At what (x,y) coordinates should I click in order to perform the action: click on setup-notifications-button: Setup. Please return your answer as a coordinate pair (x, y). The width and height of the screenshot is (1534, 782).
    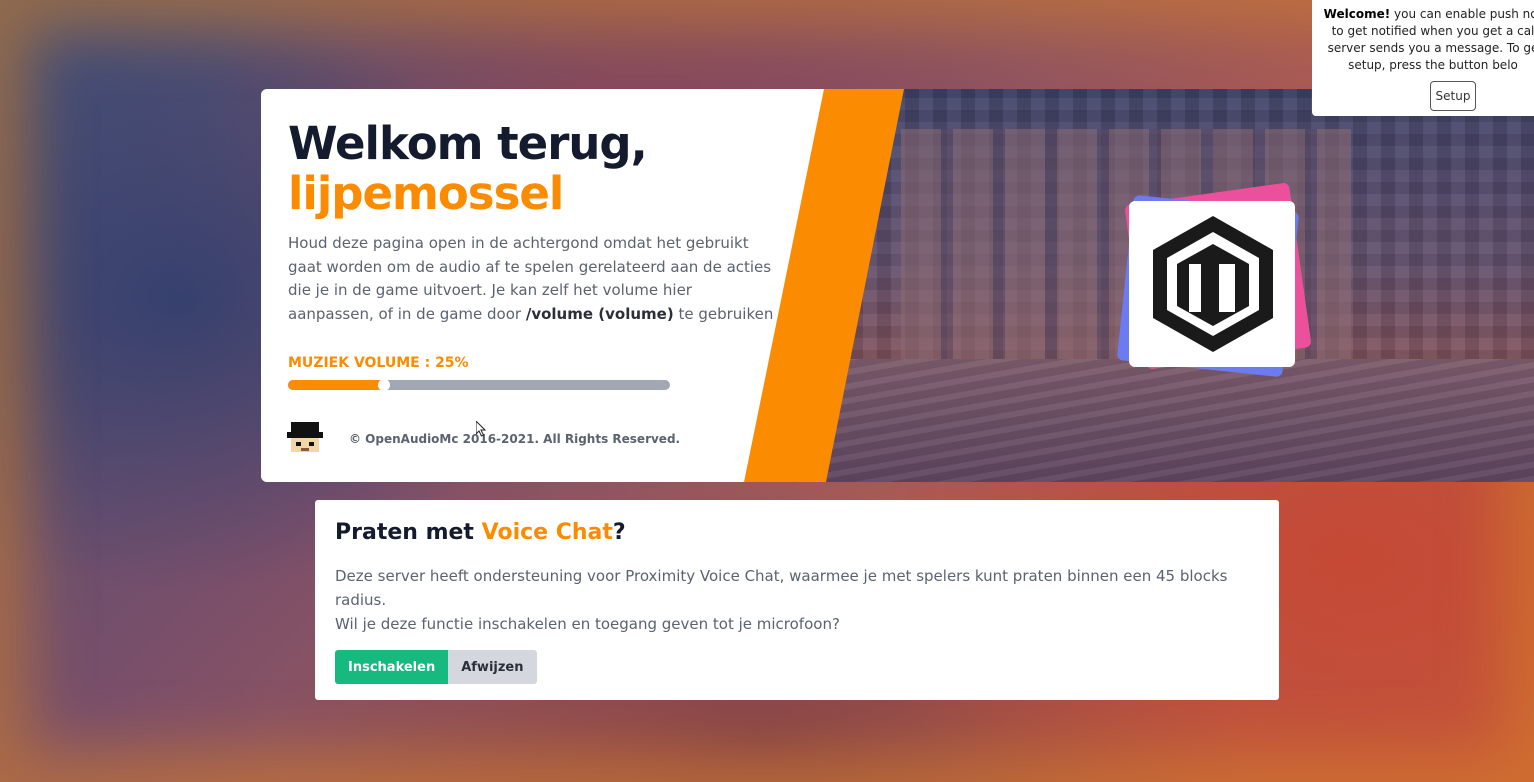
    Looking at the image, I should click on (1453, 96).